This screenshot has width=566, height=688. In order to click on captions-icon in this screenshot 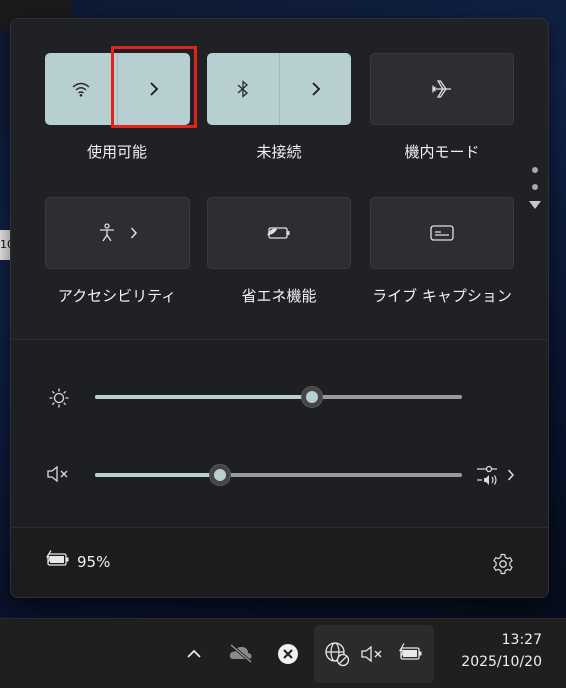, I will do `click(442, 233)`.